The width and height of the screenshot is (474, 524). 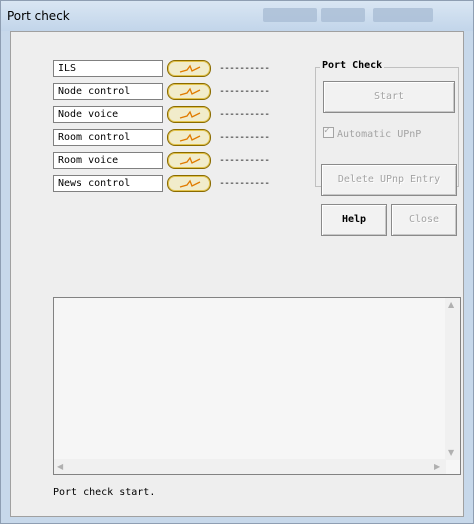 I want to click on delete-upnp-entry-button: Delete UPnp Entry, so click(x=389, y=180).